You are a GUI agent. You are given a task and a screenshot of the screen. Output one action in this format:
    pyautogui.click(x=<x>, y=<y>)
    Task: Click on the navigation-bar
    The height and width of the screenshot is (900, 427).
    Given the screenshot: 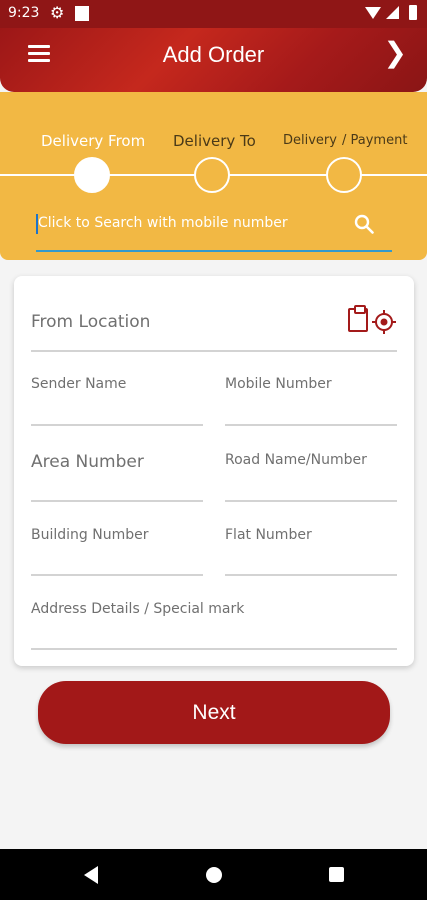 What is the action you would take?
    pyautogui.click(x=213, y=874)
    